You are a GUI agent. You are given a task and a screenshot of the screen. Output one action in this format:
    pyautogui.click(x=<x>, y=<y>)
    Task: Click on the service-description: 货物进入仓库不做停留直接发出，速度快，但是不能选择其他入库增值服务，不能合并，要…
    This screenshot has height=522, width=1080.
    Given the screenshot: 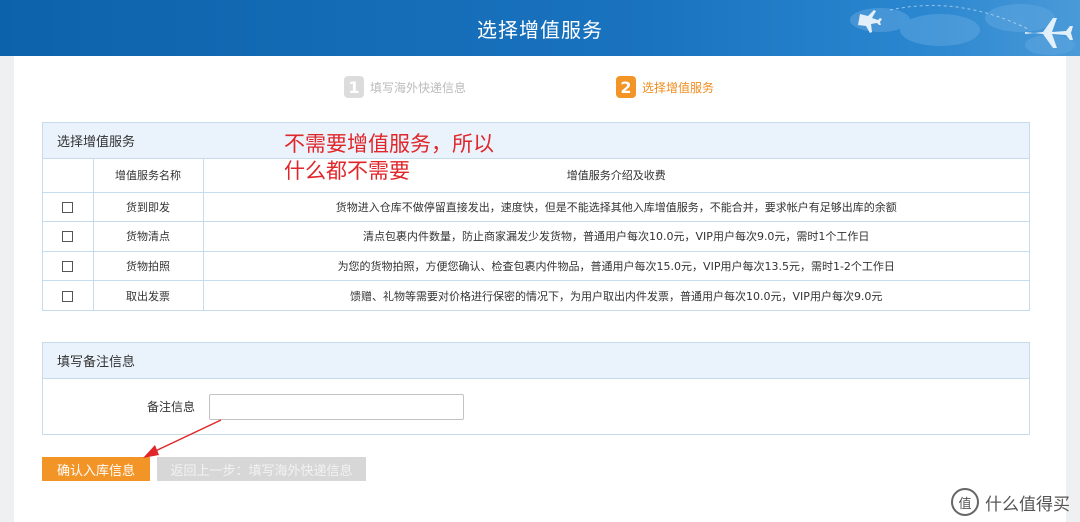 What is the action you would take?
    pyautogui.click(x=616, y=207)
    